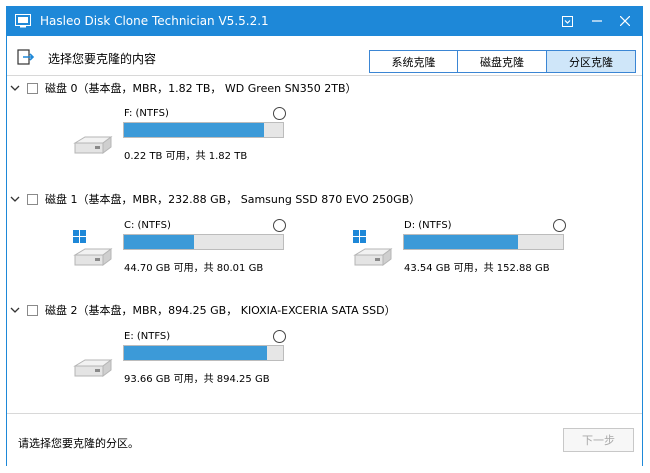 The image size is (650, 473). Describe the element at coordinates (598, 440) in the screenshot. I see `next-button: 下一步` at that location.